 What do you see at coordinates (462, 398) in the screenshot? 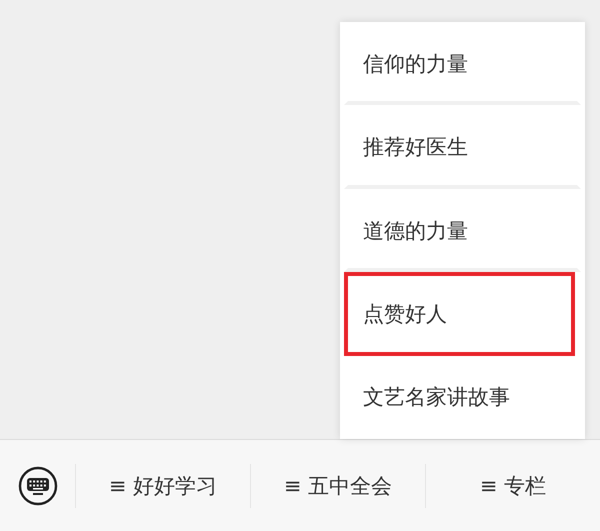
I see `menu-item: 文艺名家讲故事` at bounding box center [462, 398].